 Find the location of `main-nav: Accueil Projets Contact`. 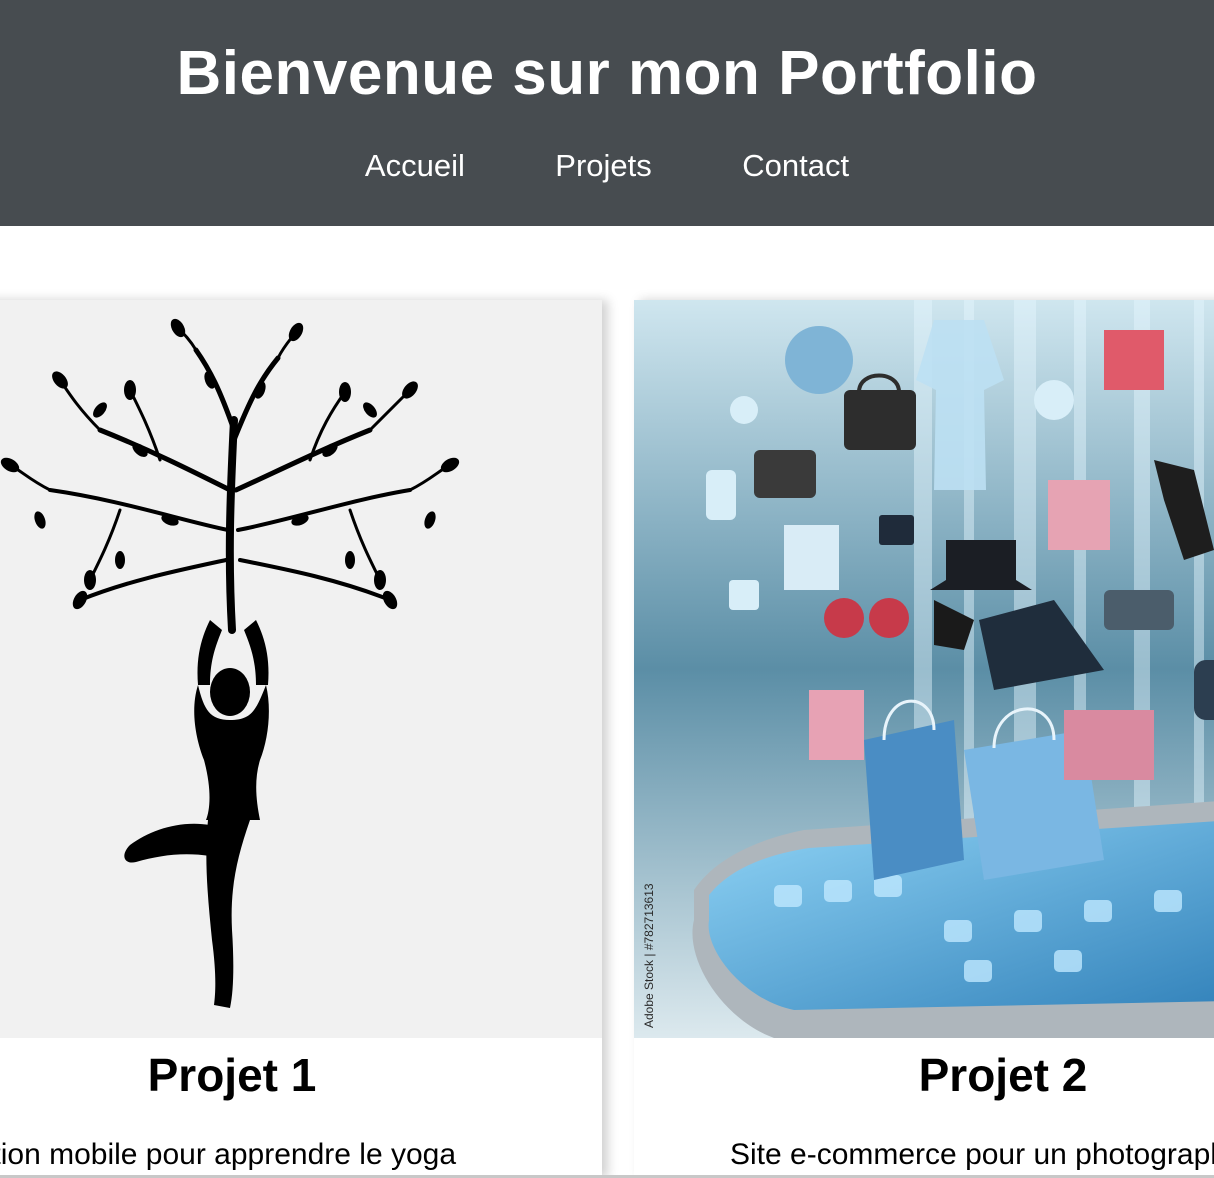

main-nav: Accueil Projets Contact is located at coordinates (607, 166).